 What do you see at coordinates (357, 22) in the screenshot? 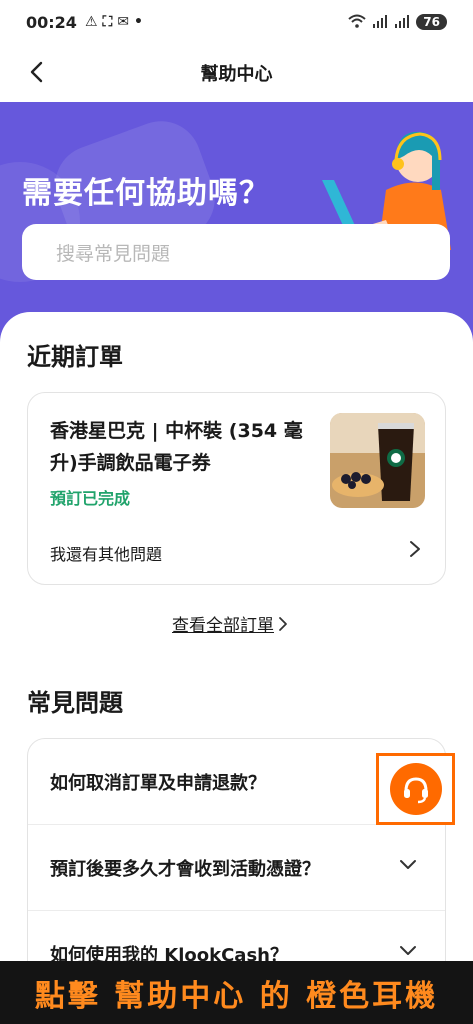
I see `wifi-icon` at bounding box center [357, 22].